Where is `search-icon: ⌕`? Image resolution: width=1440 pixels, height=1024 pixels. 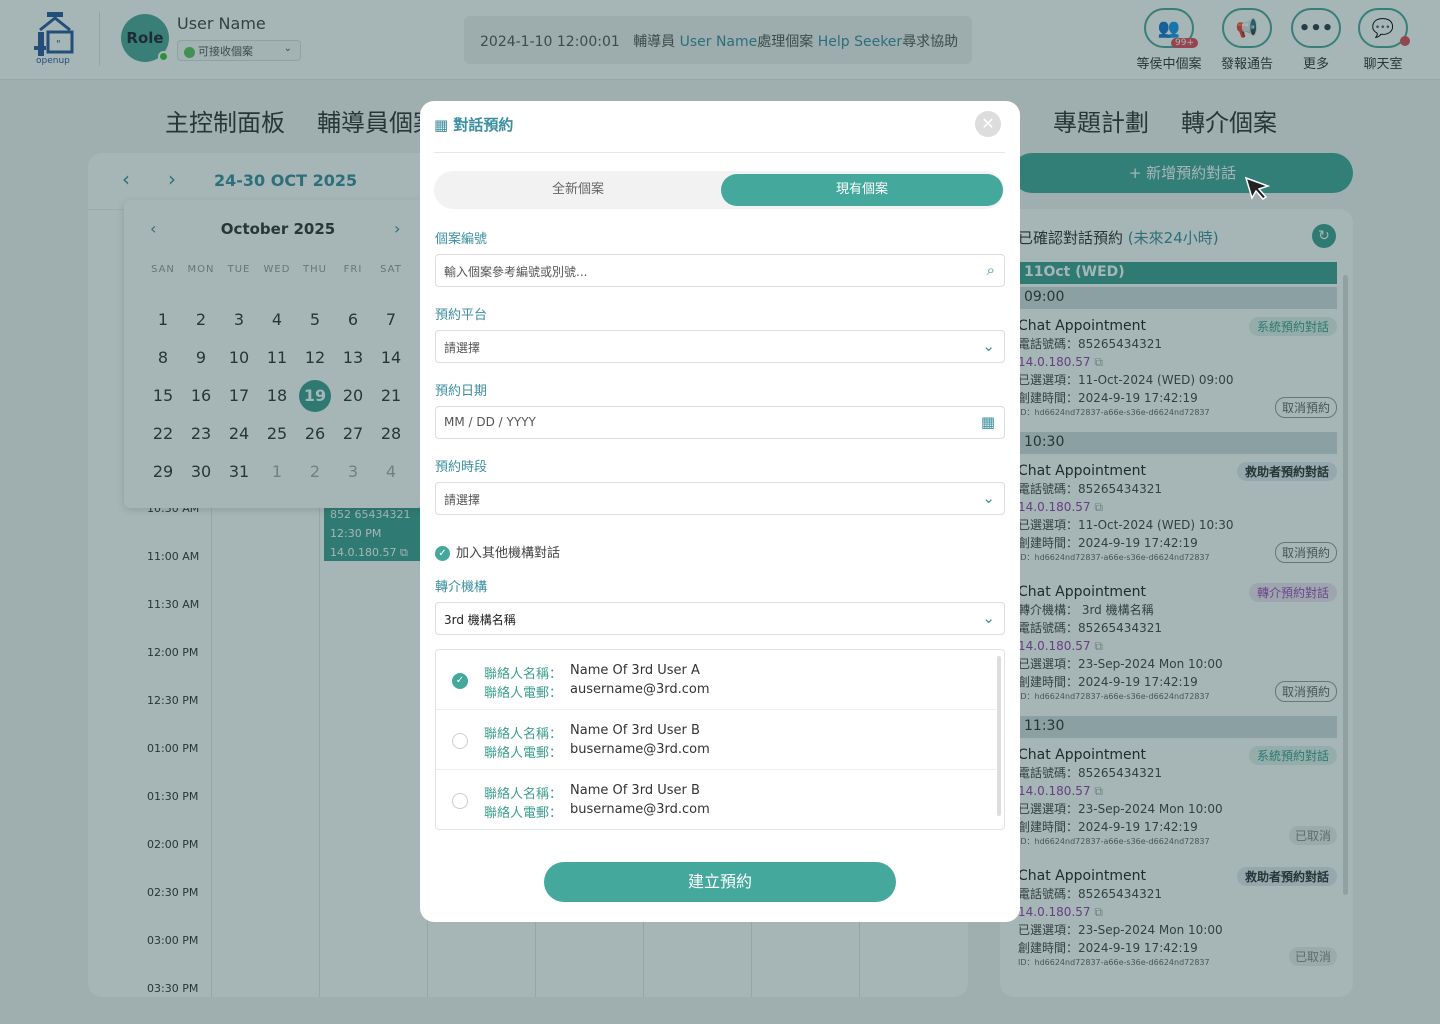 search-icon: ⌕ is located at coordinates (991, 270).